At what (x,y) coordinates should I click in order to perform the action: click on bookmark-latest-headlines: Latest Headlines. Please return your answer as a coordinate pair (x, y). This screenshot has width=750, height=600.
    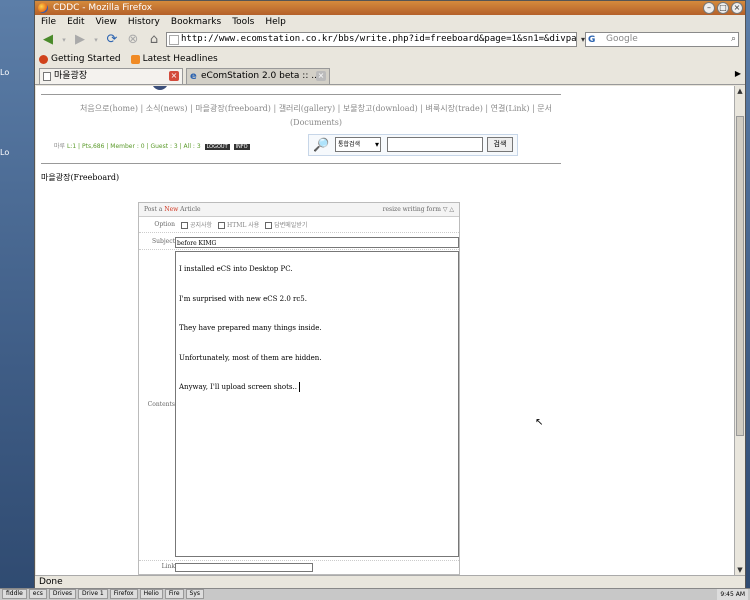
    Looking at the image, I should click on (174, 59).